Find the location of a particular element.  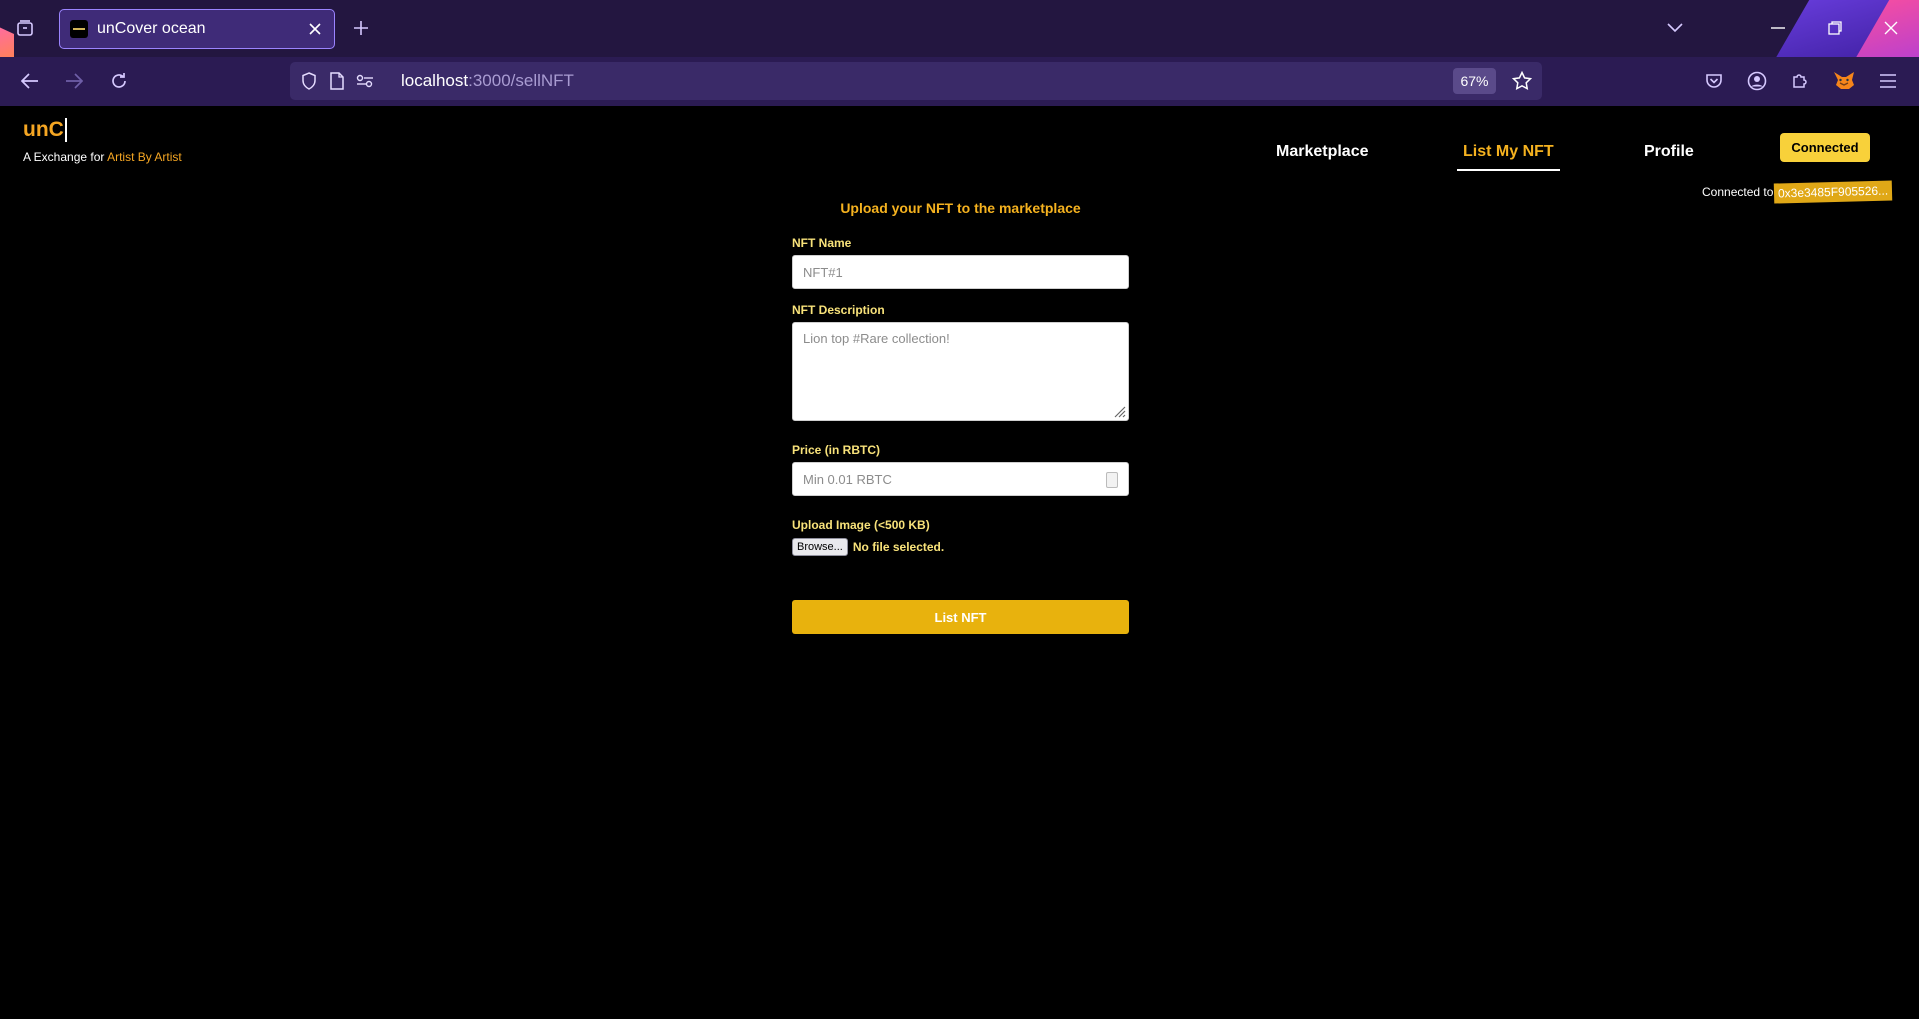

site-logo-text: unC is located at coordinates (43, 129).